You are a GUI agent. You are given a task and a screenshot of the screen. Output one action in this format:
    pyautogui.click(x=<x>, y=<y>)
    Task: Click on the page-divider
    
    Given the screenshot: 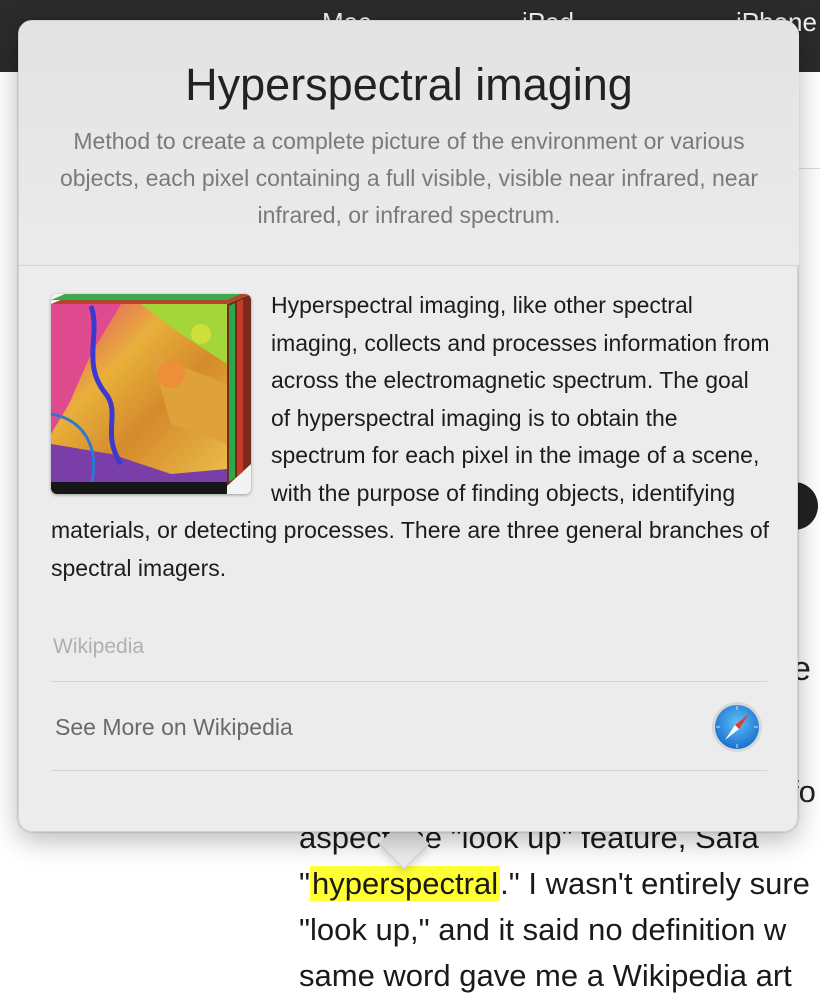 What is the action you would take?
    pyautogui.click(x=809, y=168)
    